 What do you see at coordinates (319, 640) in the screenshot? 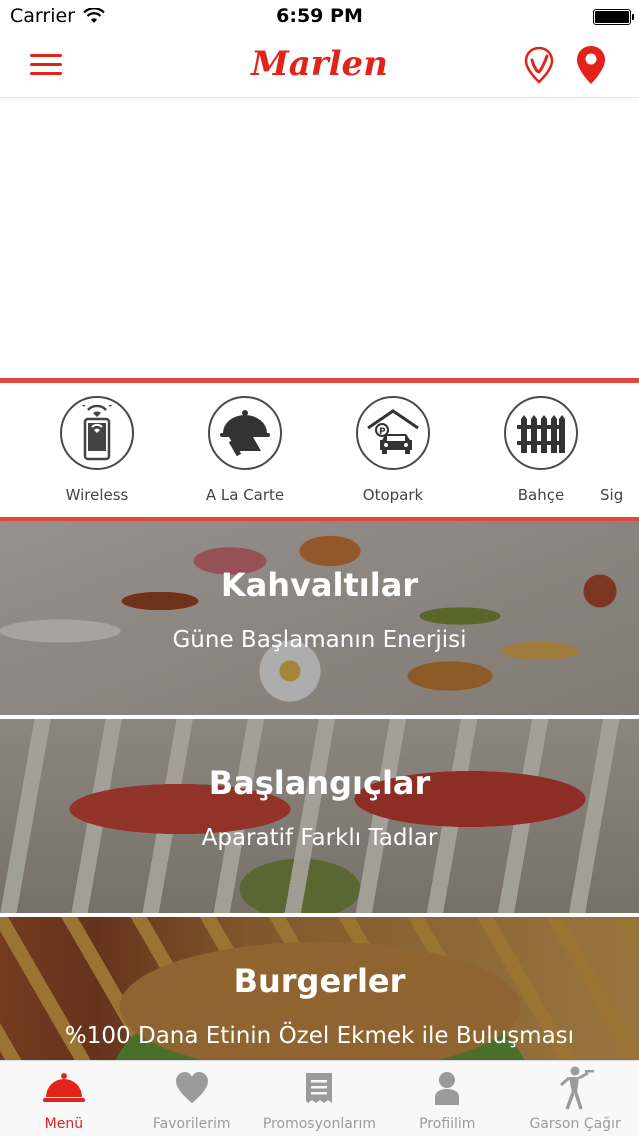
I see `card-subtitle: Güne Başlamanın Enerjisi` at bounding box center [319, 640].